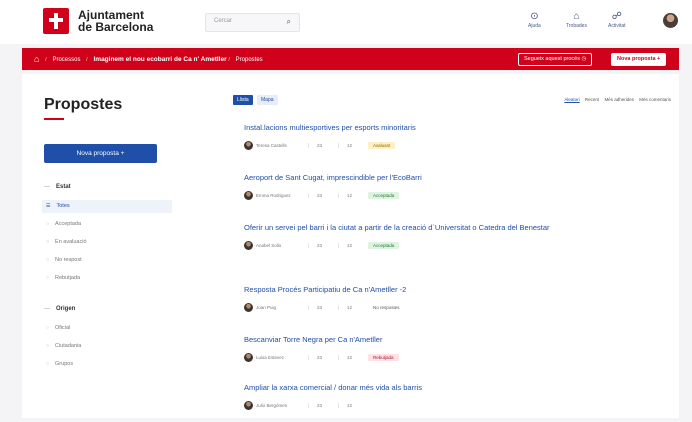 This screenshot has height=422, width=692. What do you see at coordinates (386, 307) in the screenshot?
I see `status-badge: No respostes` at bounding box center [386, 307].